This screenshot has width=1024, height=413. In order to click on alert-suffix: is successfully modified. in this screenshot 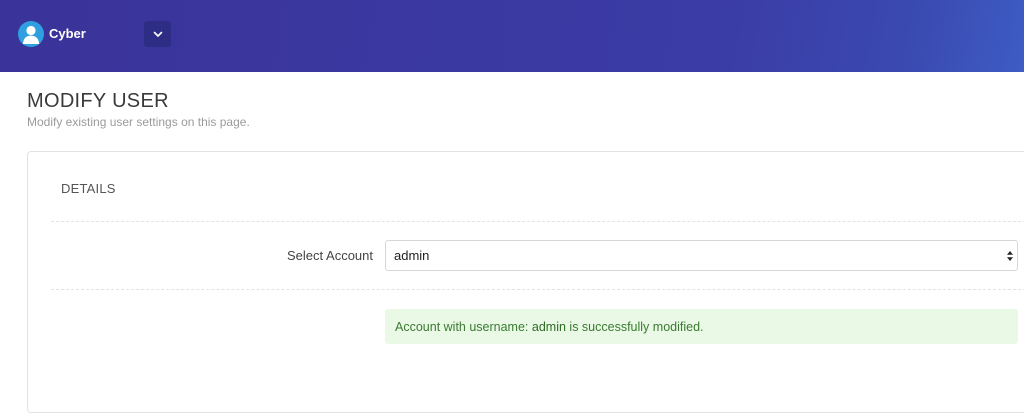, I will do `click(636, 327)`.